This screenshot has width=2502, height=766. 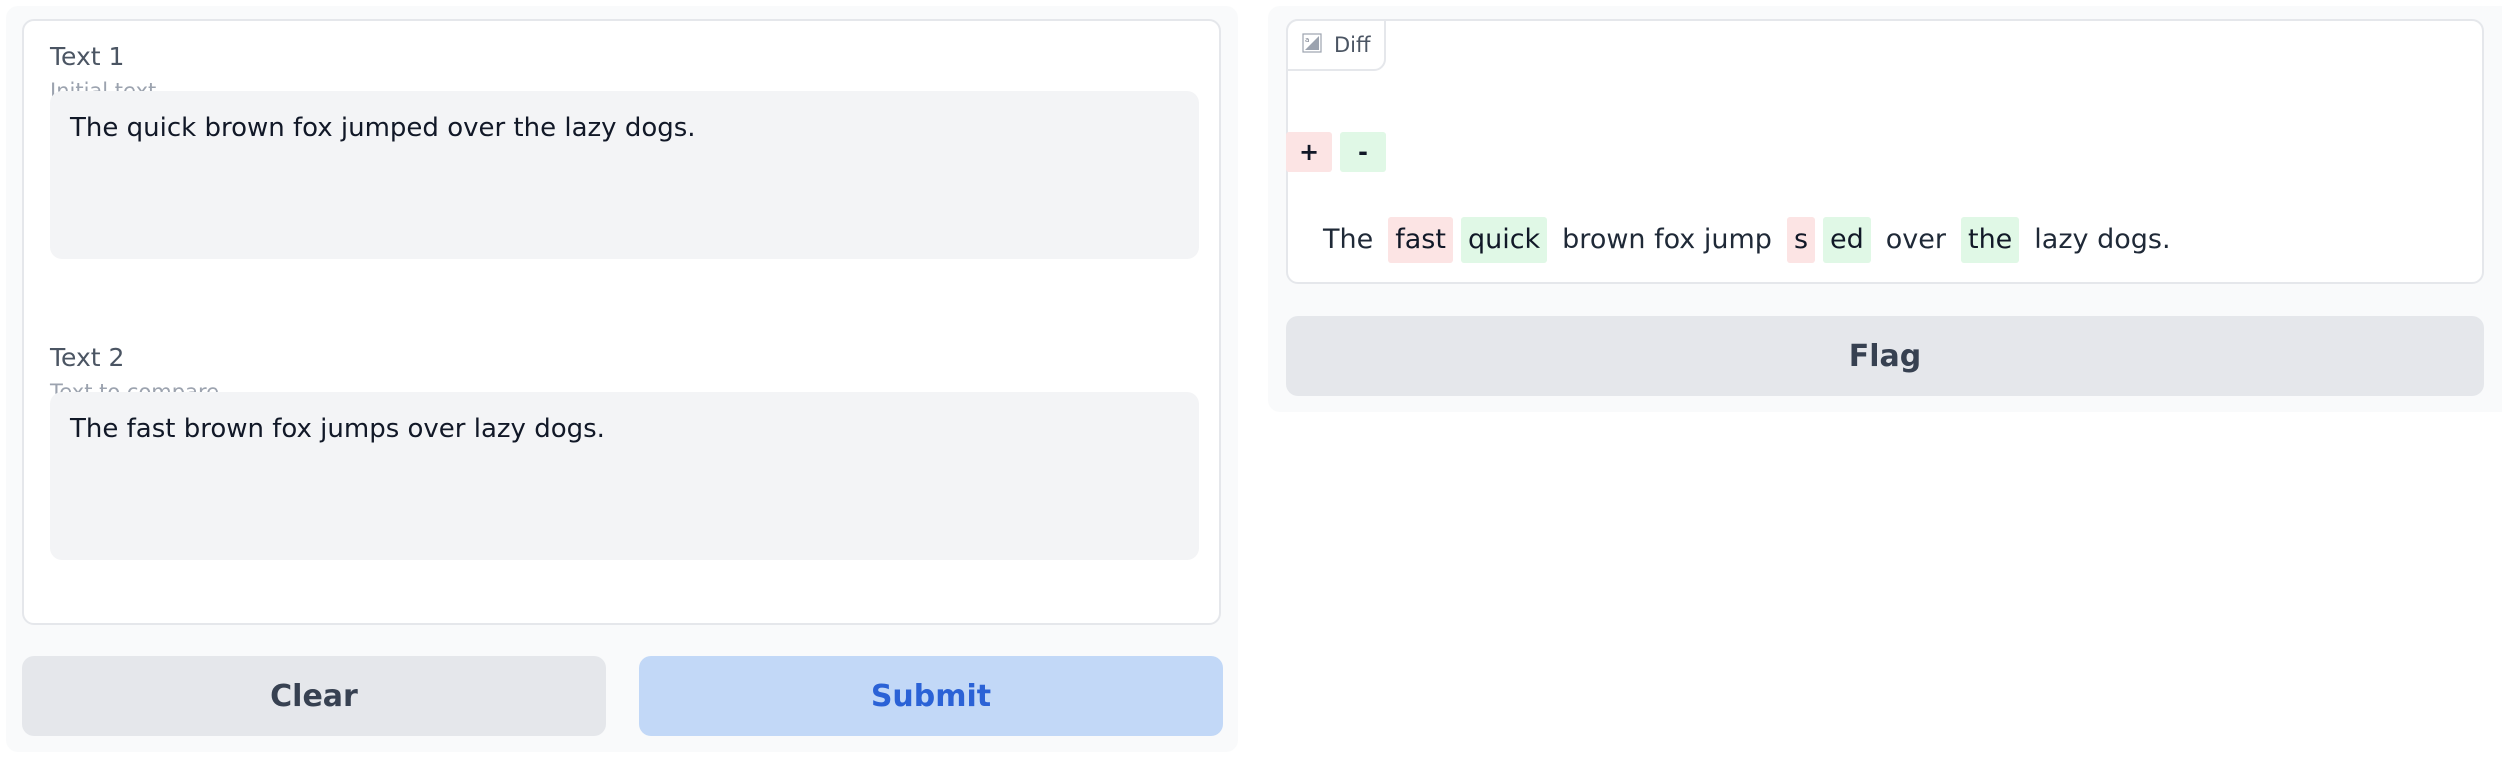 What do you see at coordinates (1915, 239) in the screenshot?
I see `diff-token: over` at bounding box center [1915, 239].